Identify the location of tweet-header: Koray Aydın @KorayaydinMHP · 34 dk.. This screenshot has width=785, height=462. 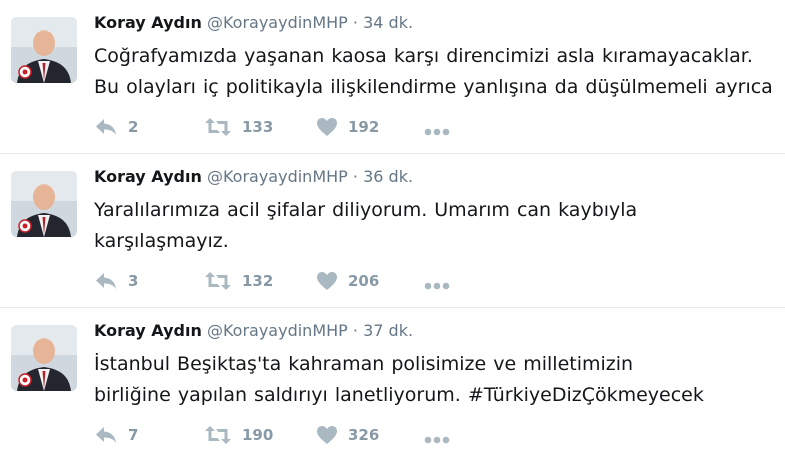
(253, 22).